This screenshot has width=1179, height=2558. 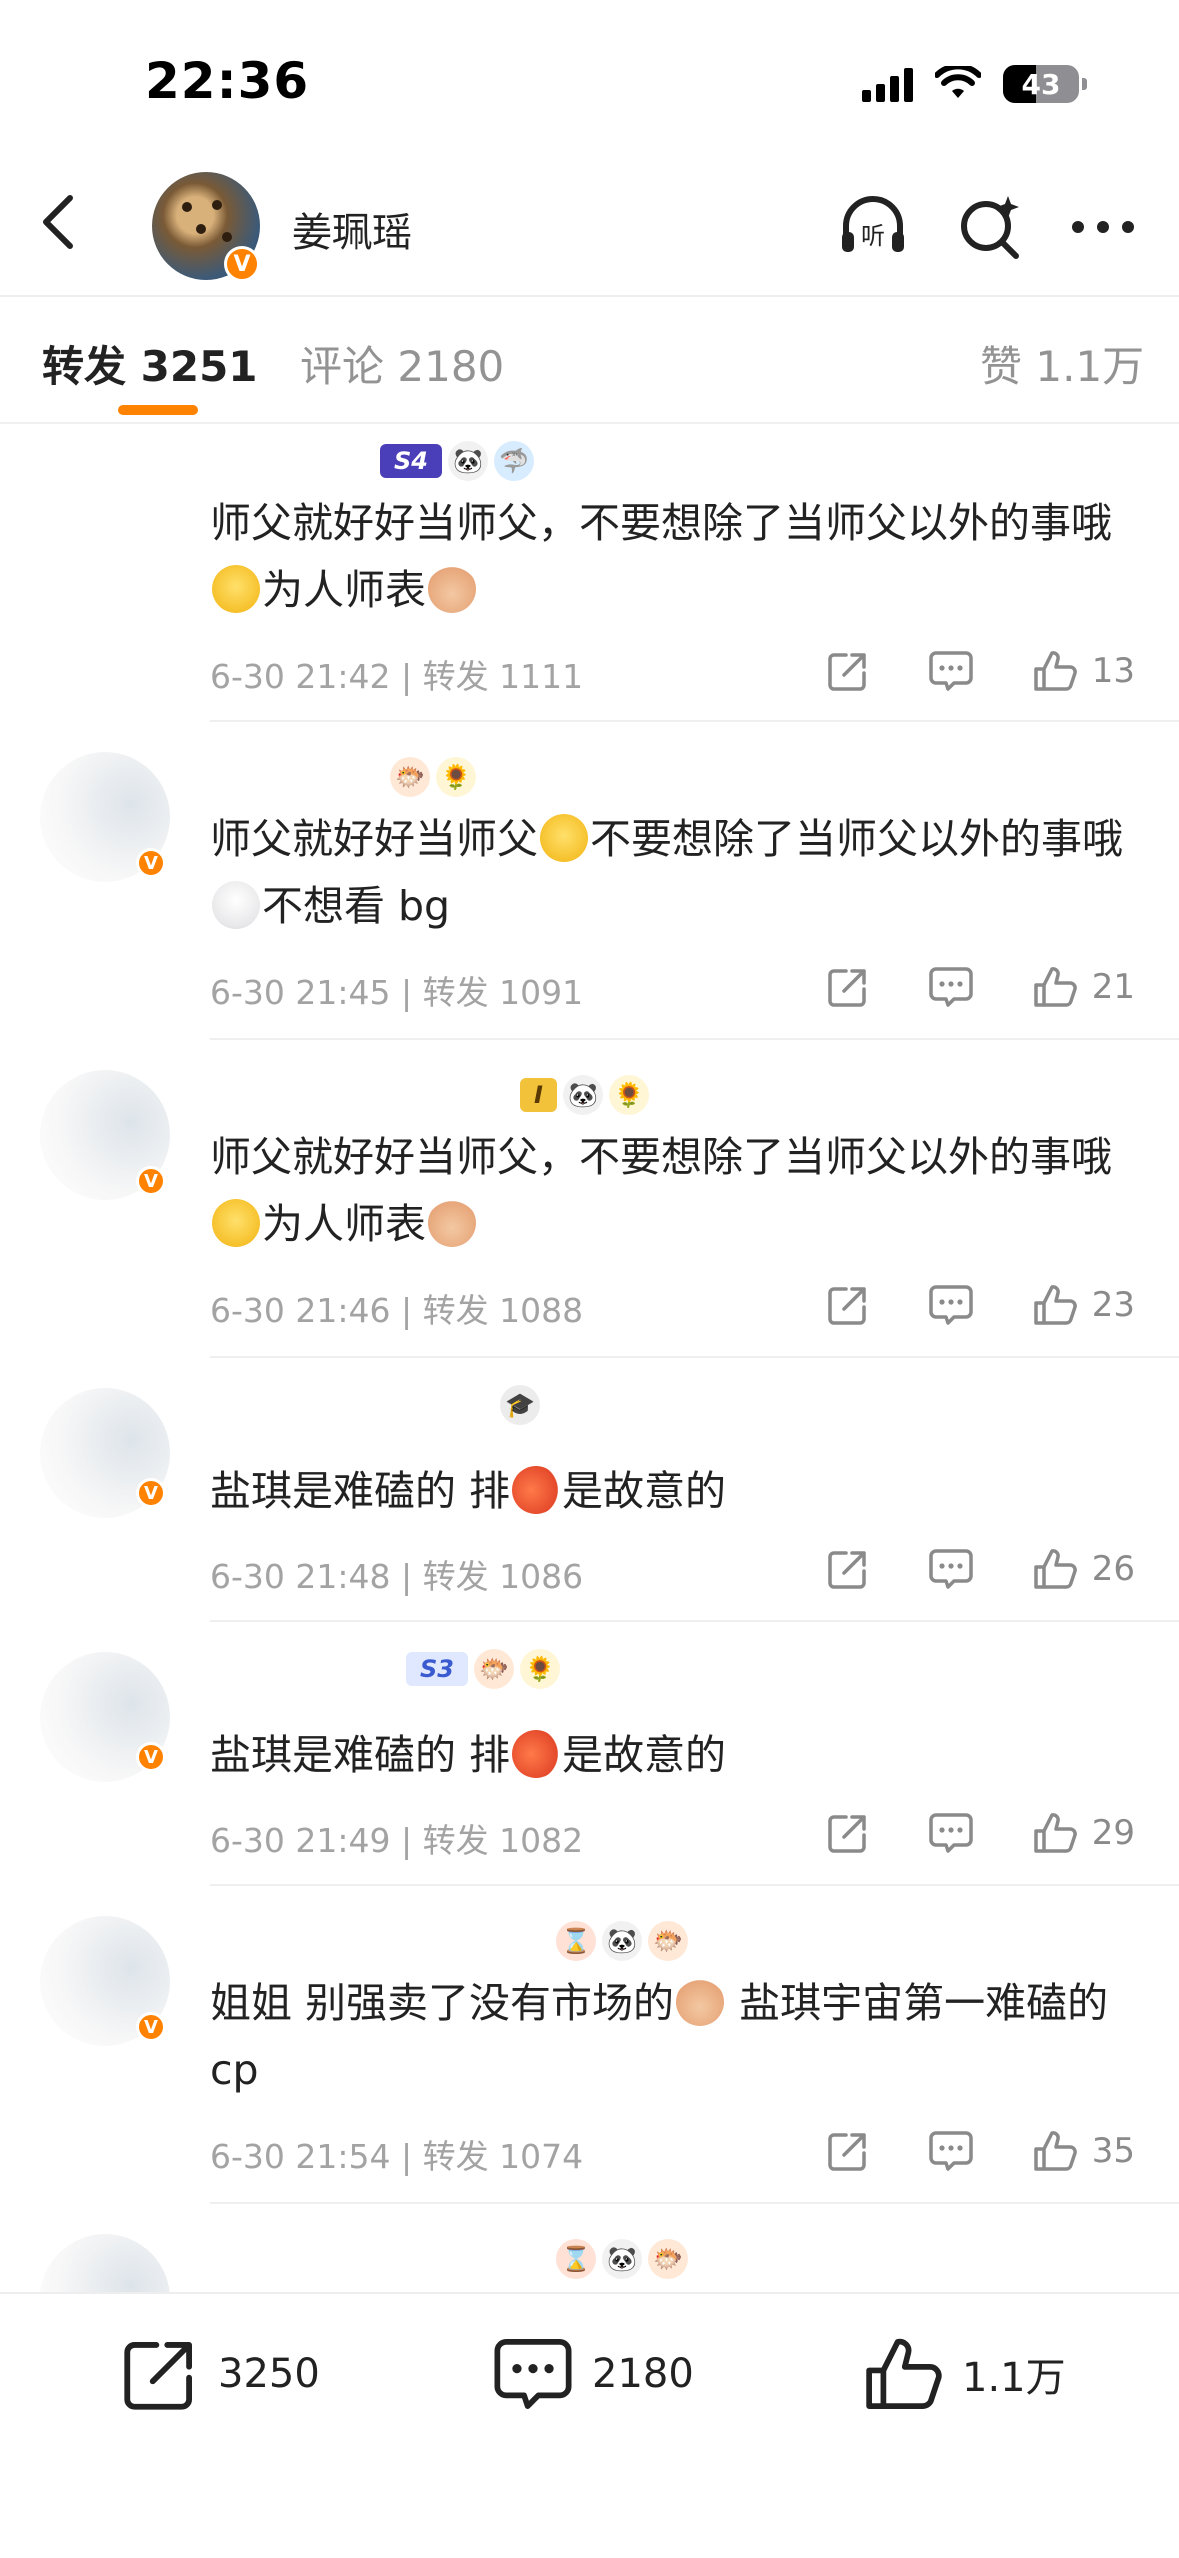 I want to click on repost-count: 3250, so click(x=269, y=2374).